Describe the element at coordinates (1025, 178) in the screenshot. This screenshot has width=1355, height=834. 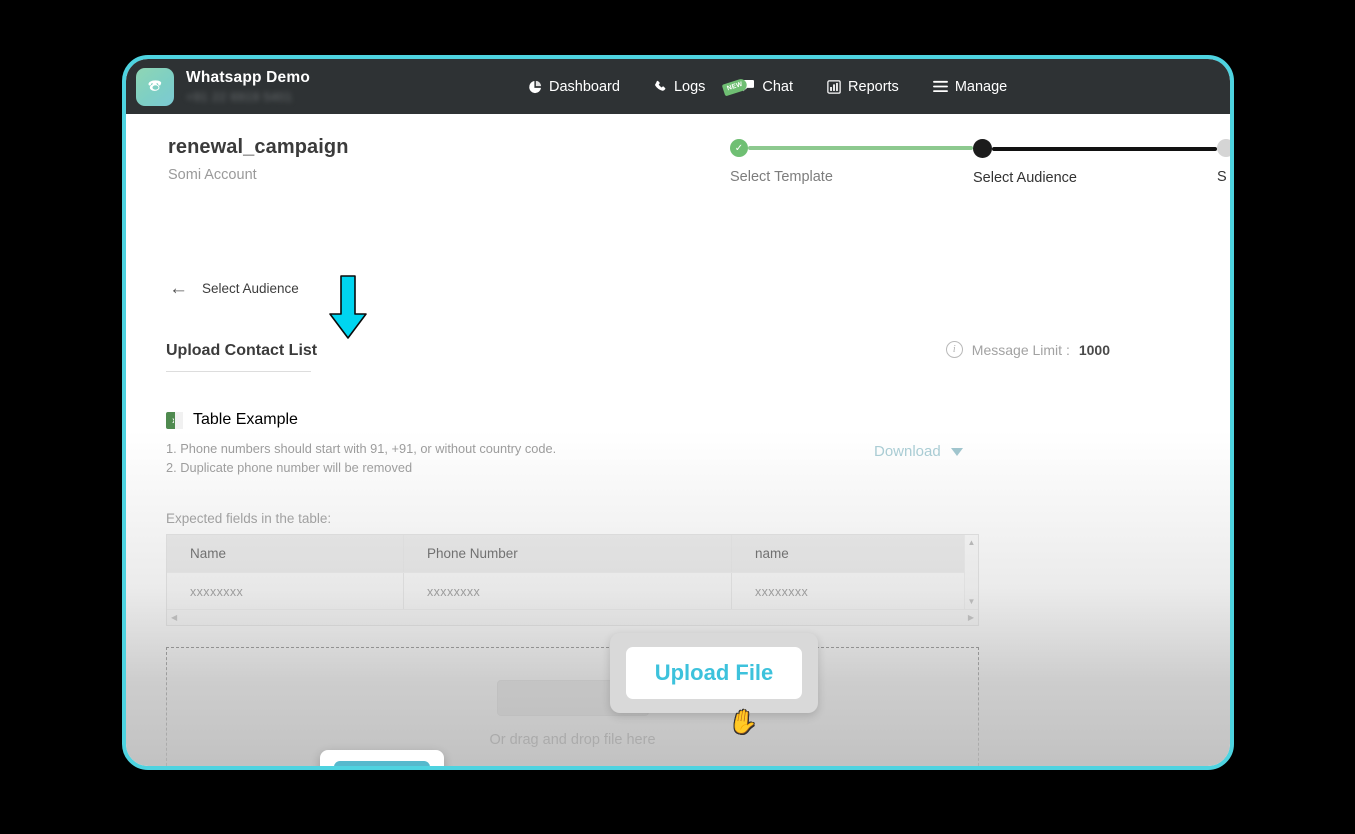
I see `step-label: Select Audience` at that location.